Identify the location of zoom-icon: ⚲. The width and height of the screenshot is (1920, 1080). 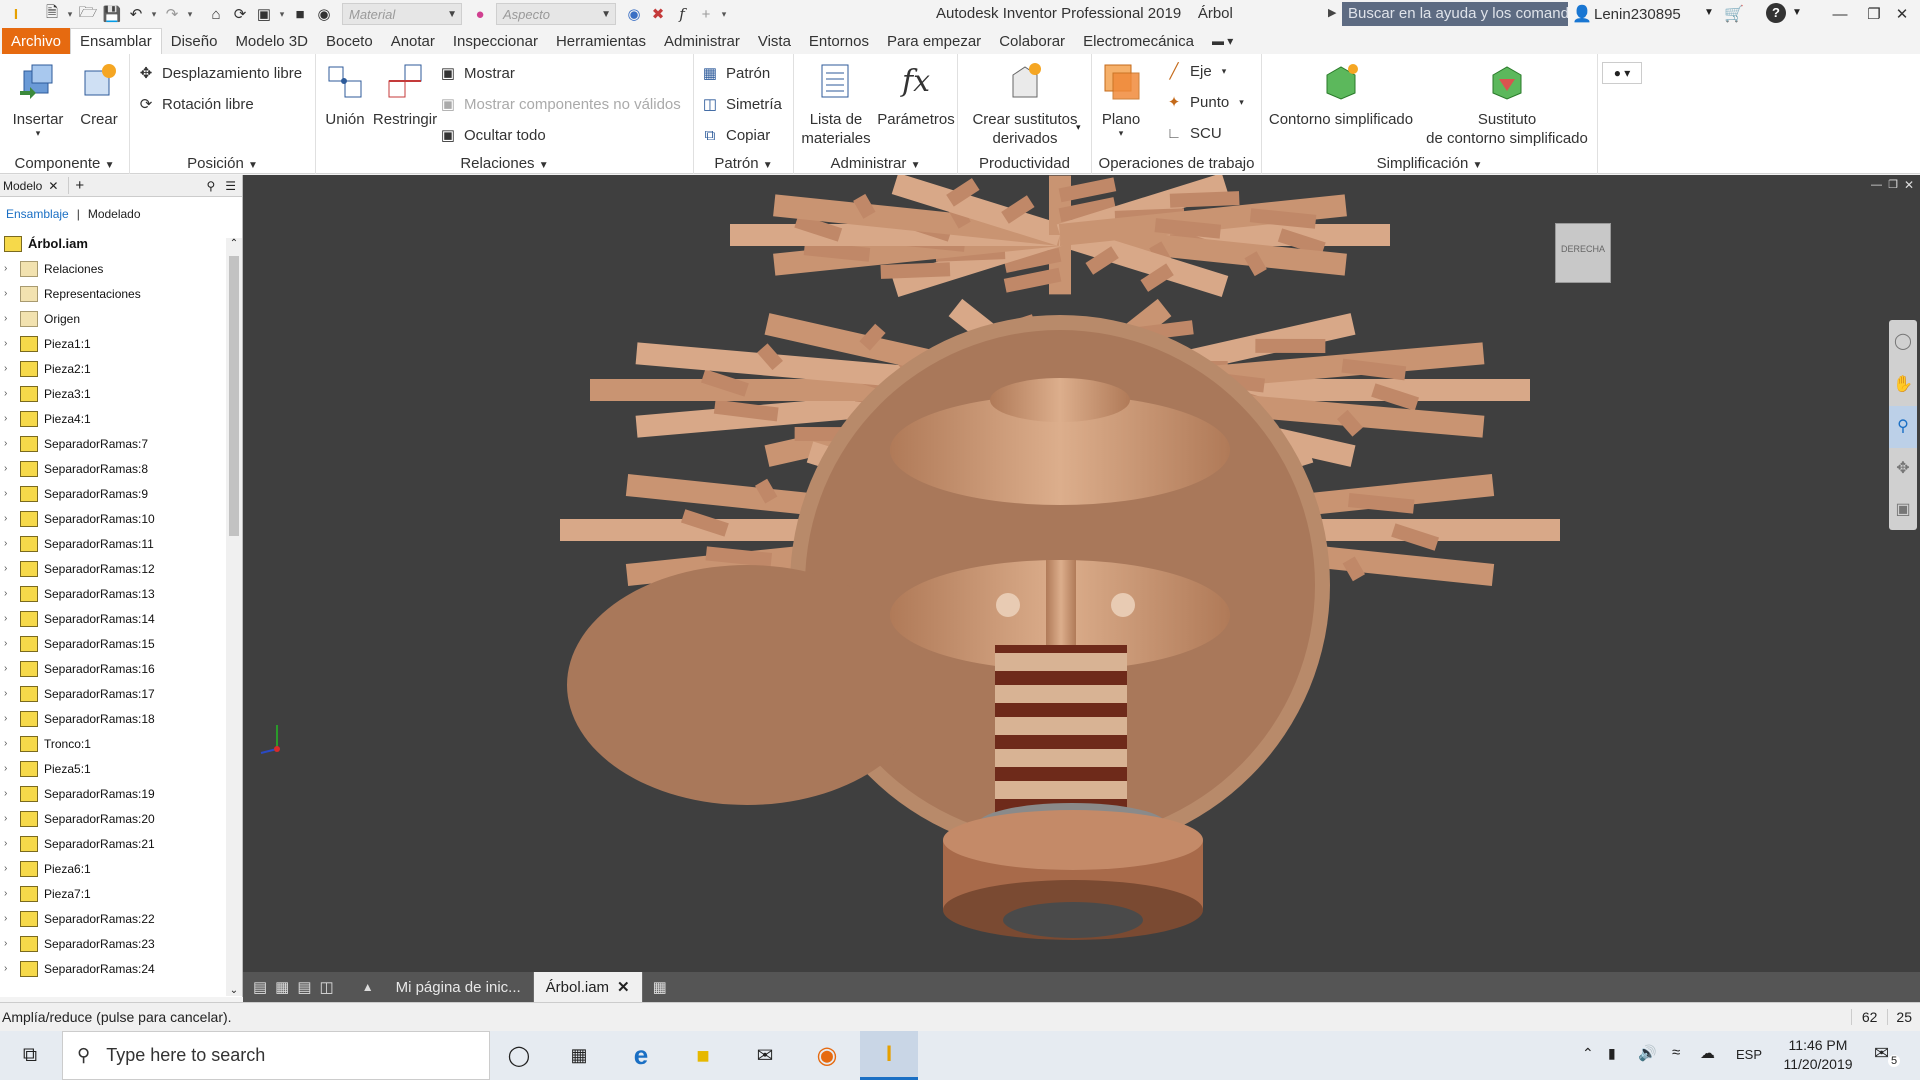
(1903, 427).